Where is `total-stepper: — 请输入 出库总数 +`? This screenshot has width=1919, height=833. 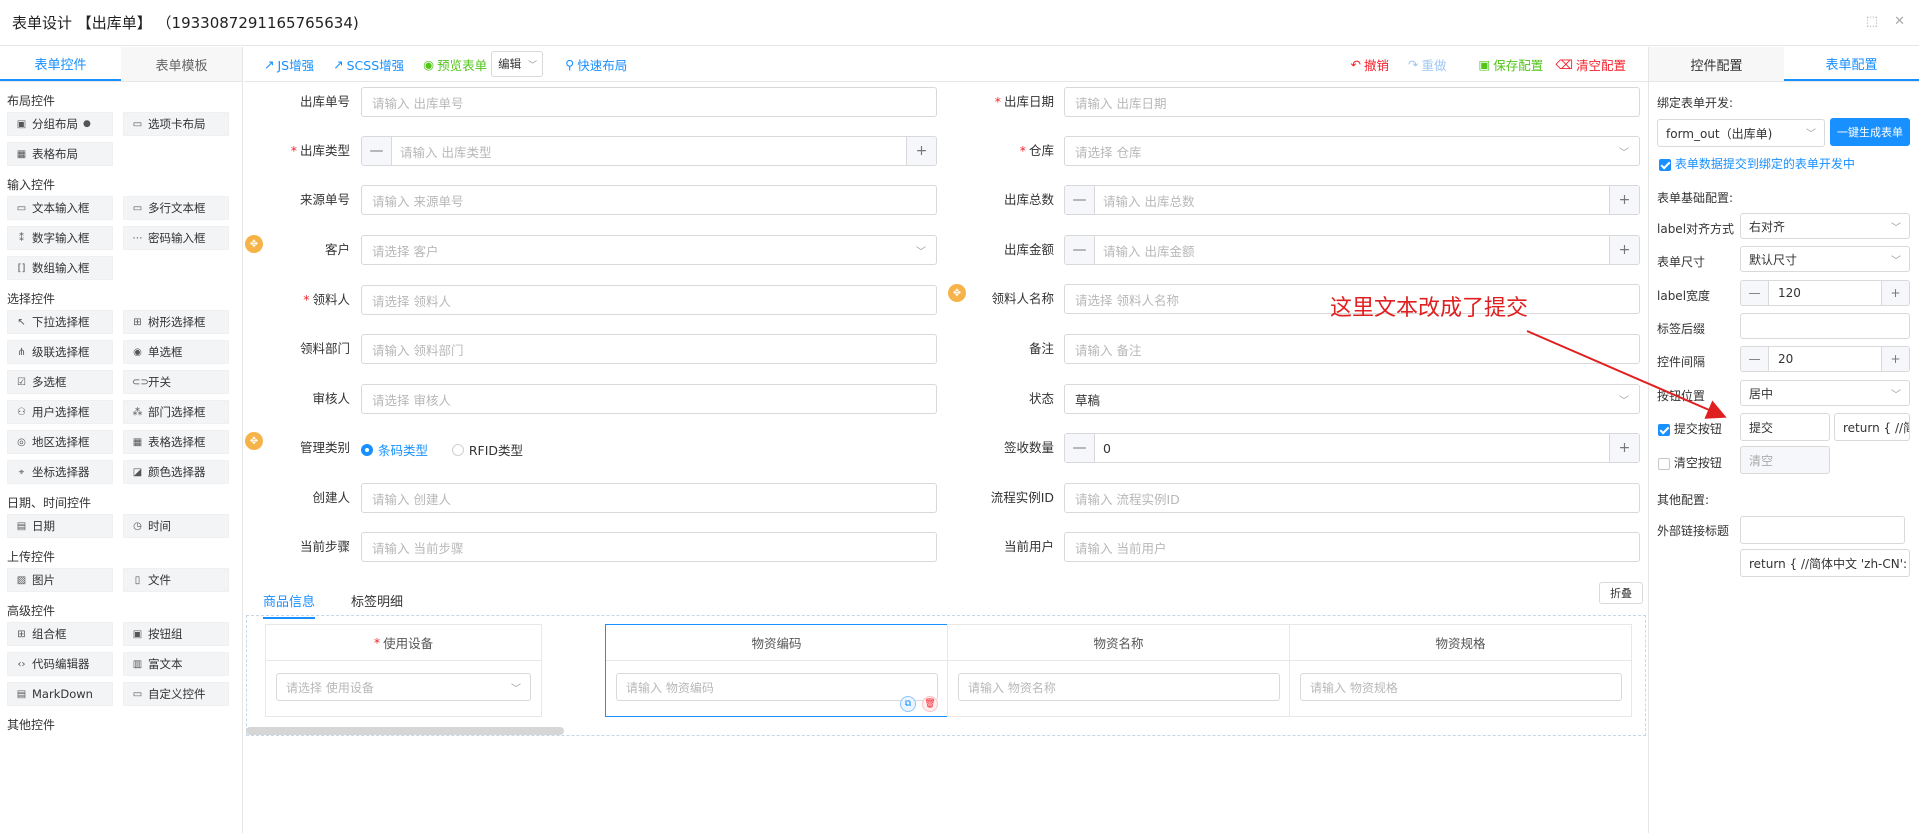
total-stepper: — 请输入 出库总数 + is located at coordinates (1352, 200).